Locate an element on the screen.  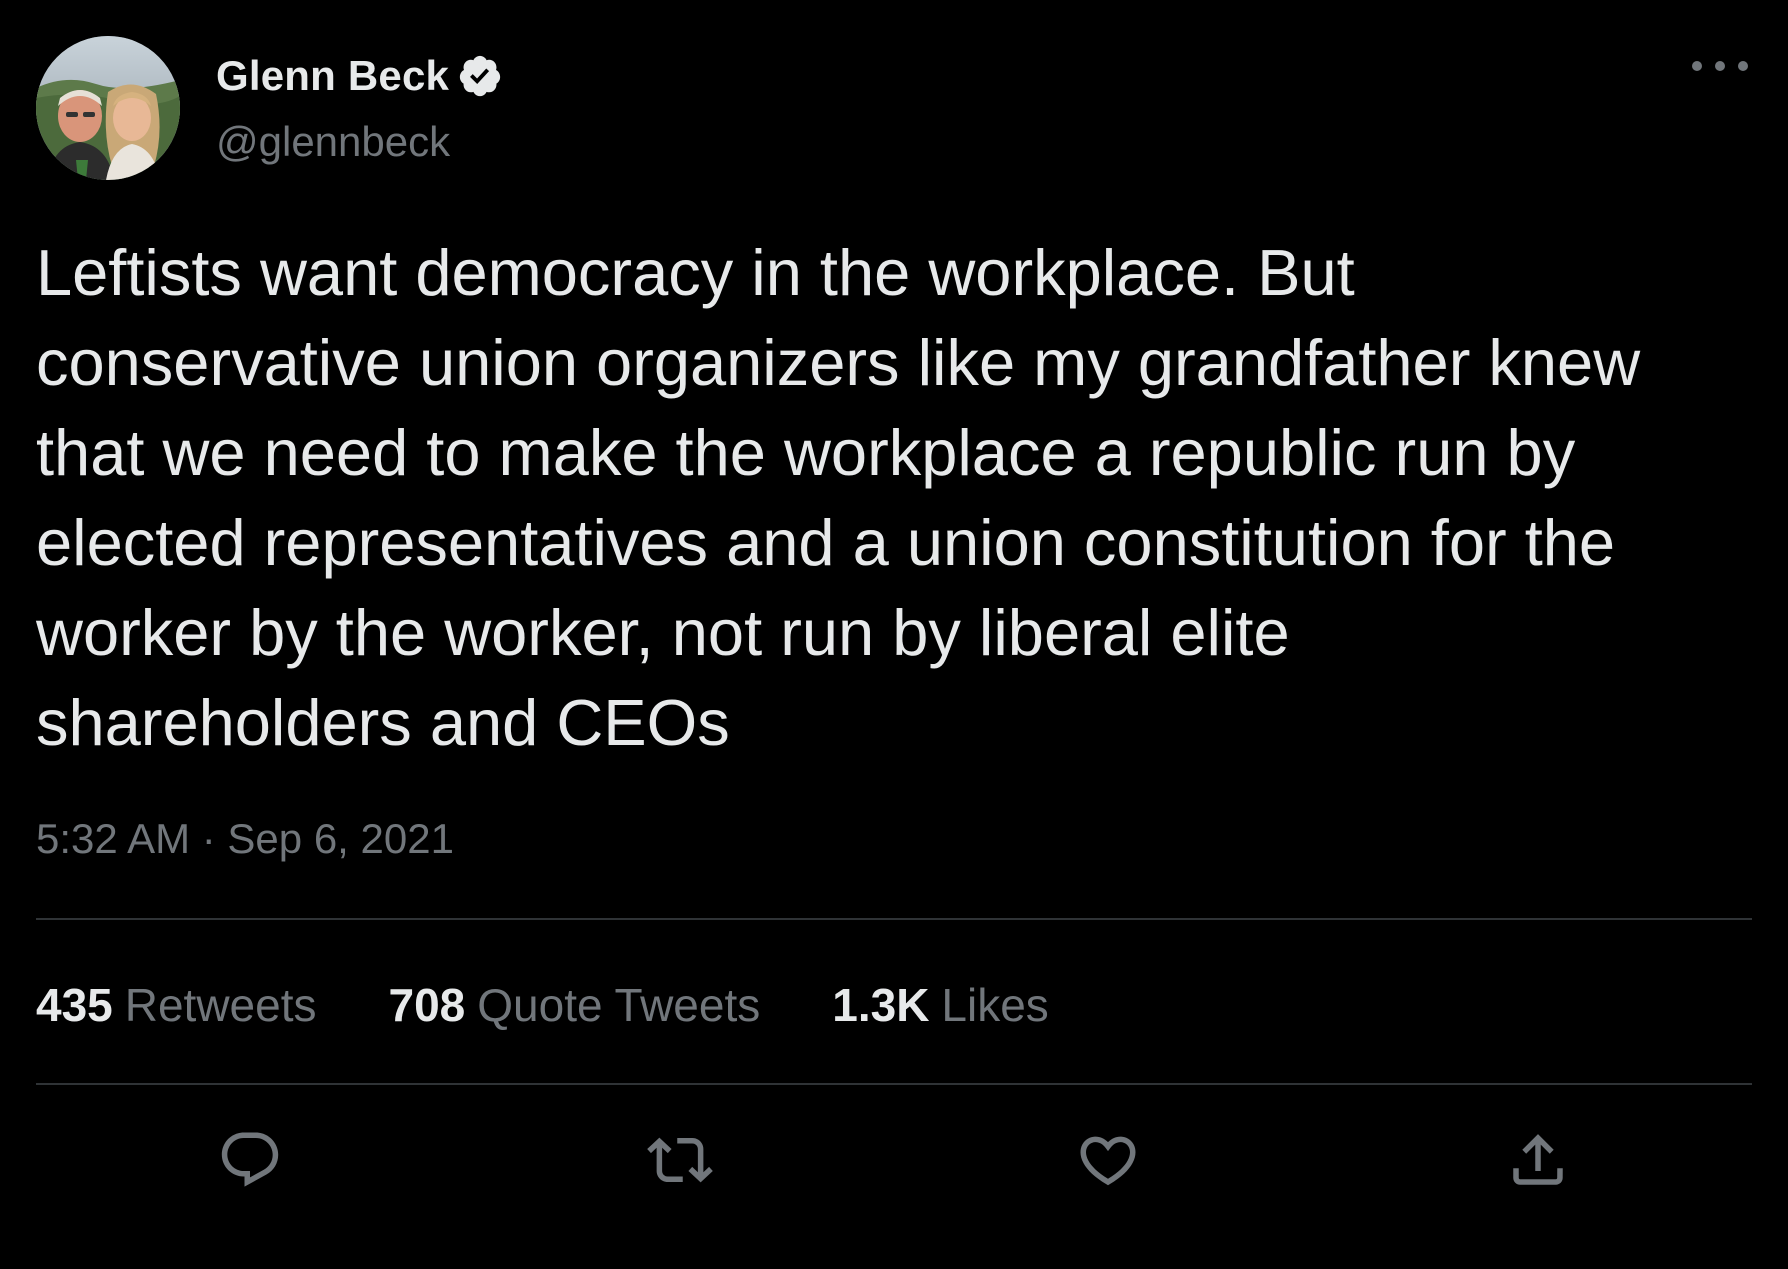
more-options-icon is located at coordinates (1720, 66).